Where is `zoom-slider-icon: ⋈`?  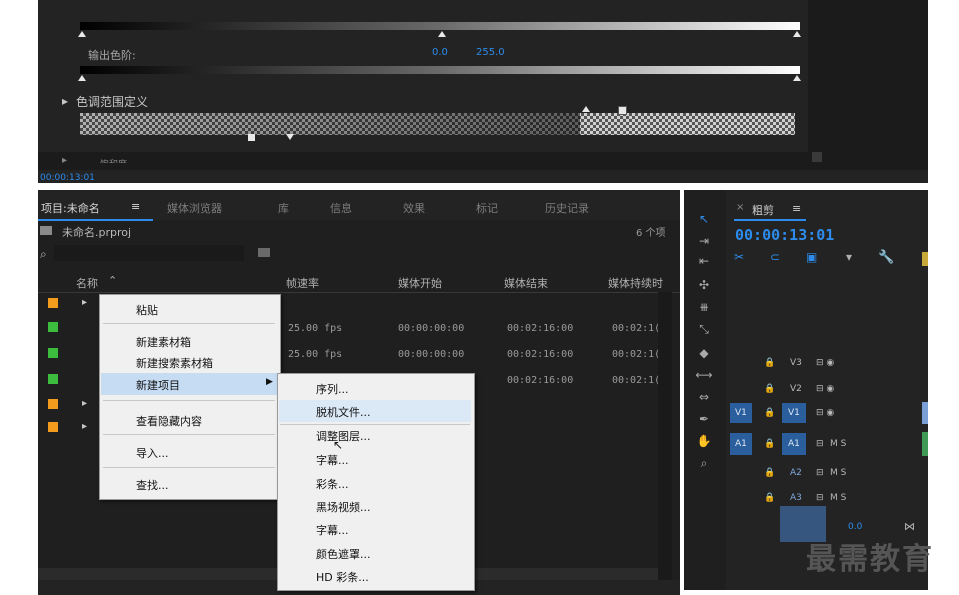
zoom-slider-icon: ⋈ is located at coordinates (909, 526).